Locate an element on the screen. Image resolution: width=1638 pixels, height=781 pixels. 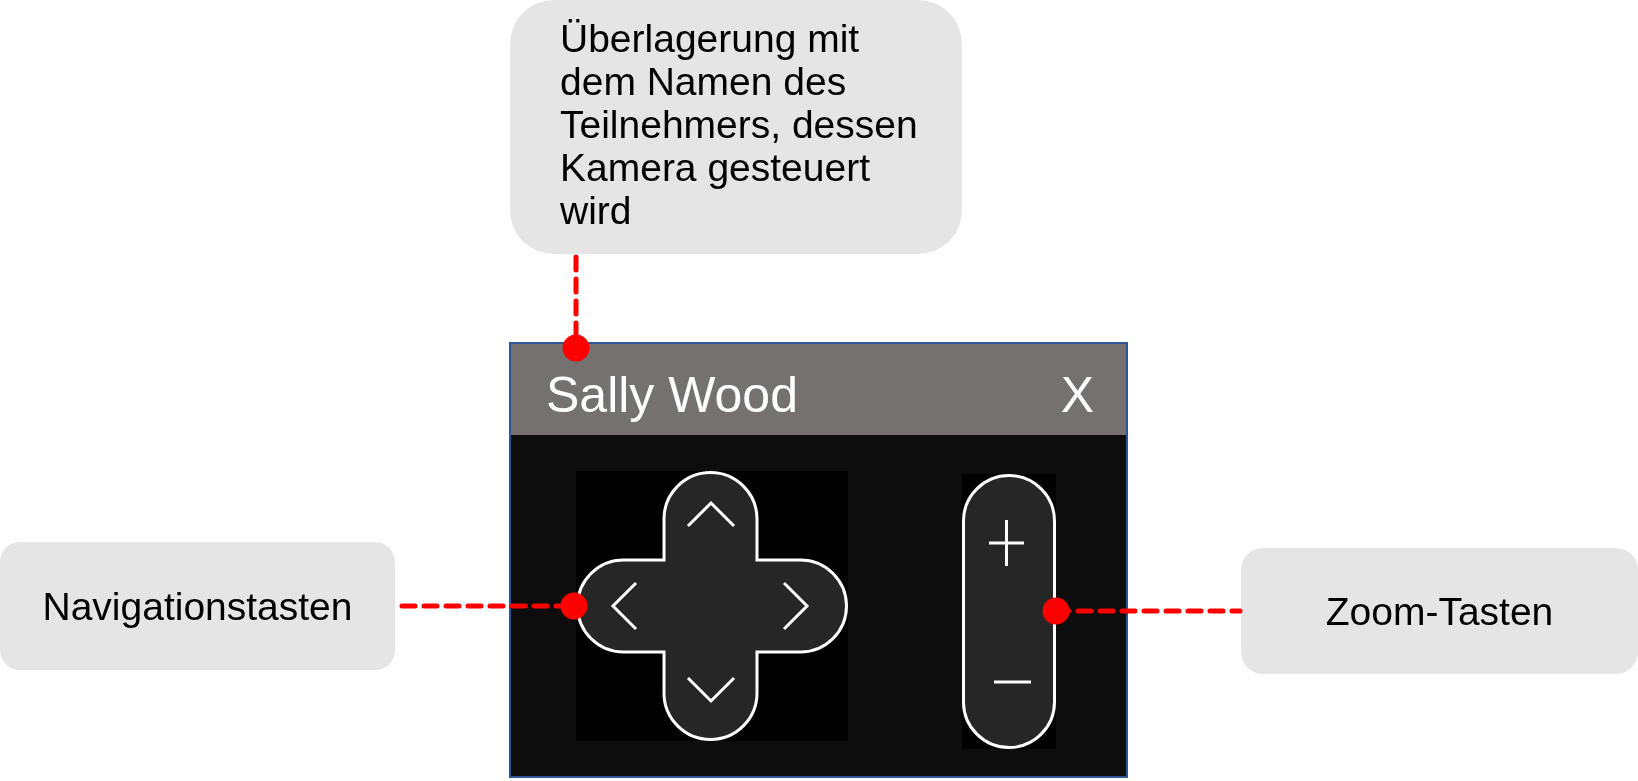
chevron-right-icon is located at coordinates (796, 606).